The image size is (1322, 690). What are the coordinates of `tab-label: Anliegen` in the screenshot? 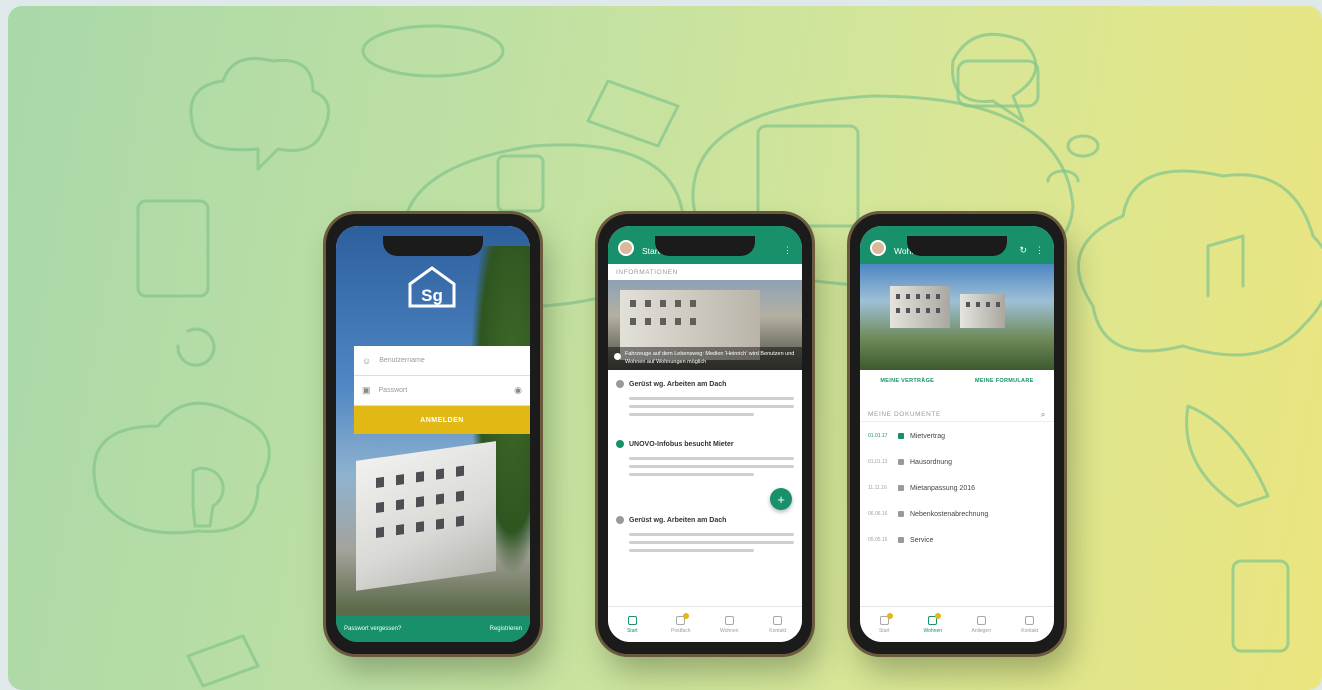 It's located at (981, 630).